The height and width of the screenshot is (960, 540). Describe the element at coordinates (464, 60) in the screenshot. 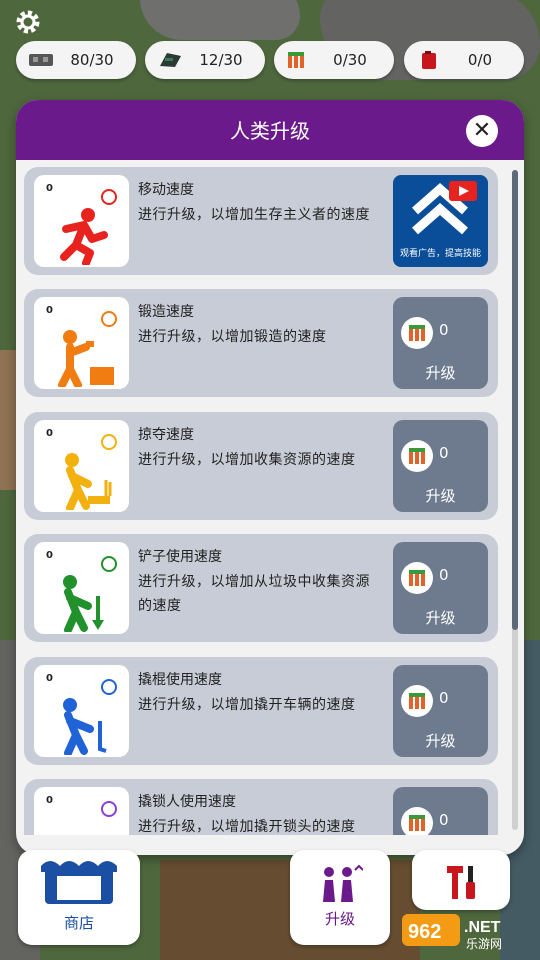

I see `resource-fuel: 0/0` at that location.